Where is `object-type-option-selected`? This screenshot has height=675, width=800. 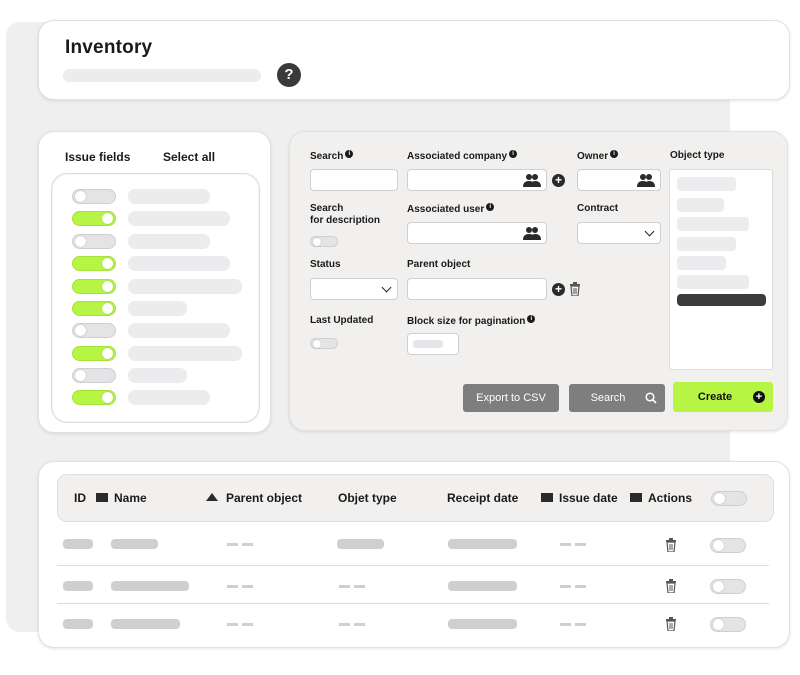 object-type-option-selected is located at coordinates (721, 300).